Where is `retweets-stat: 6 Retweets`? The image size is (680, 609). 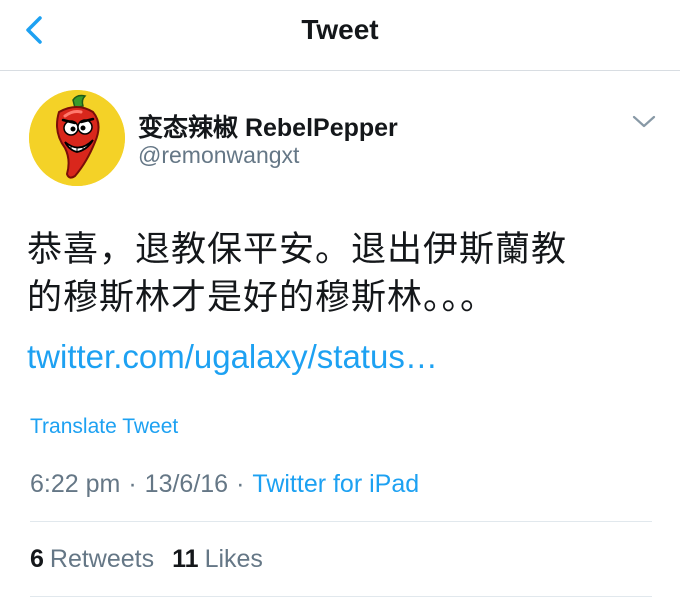 retweets-stat: 6 Retweets is located at coordinates (92, 559).